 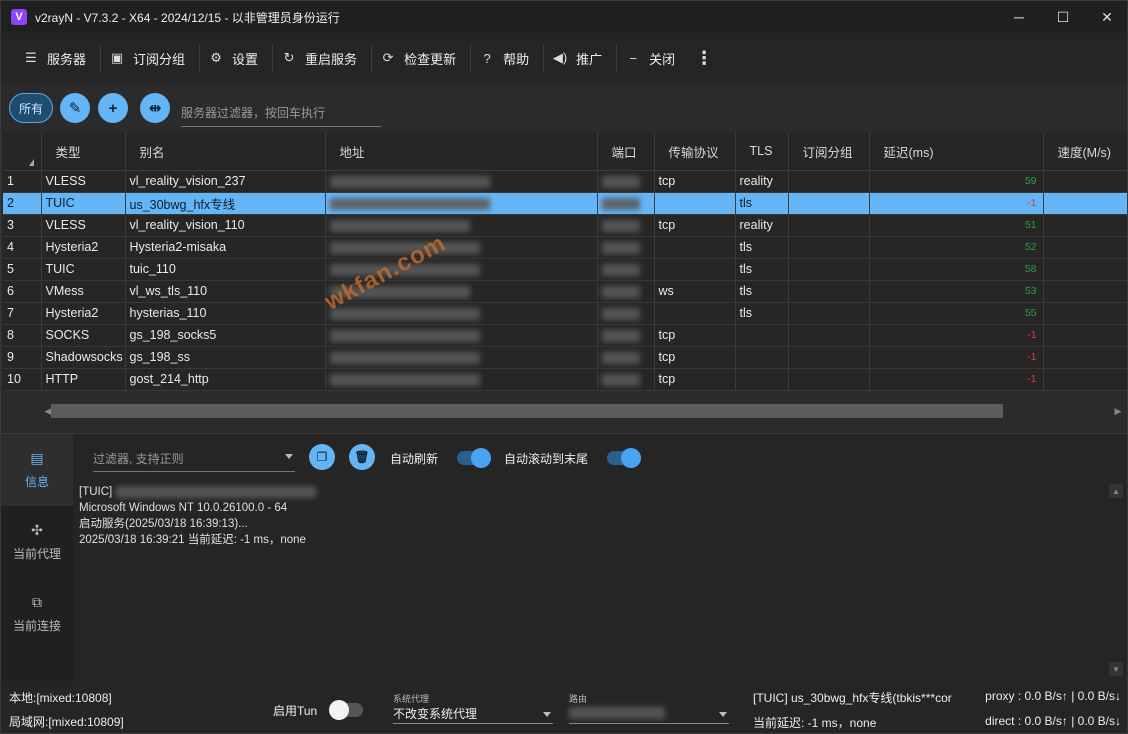 I want to click on scroll-down-icon: ▼, so click(x=1116, y=669).